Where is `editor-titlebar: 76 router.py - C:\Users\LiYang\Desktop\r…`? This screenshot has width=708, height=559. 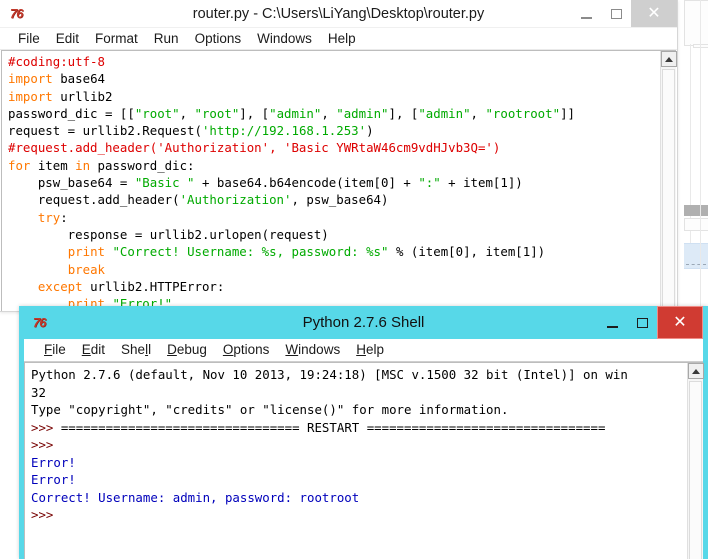 editor-titlebar: 76 router.py - C:\Users\LiYang\Desktop\r… is located at coordinates (338, 14).